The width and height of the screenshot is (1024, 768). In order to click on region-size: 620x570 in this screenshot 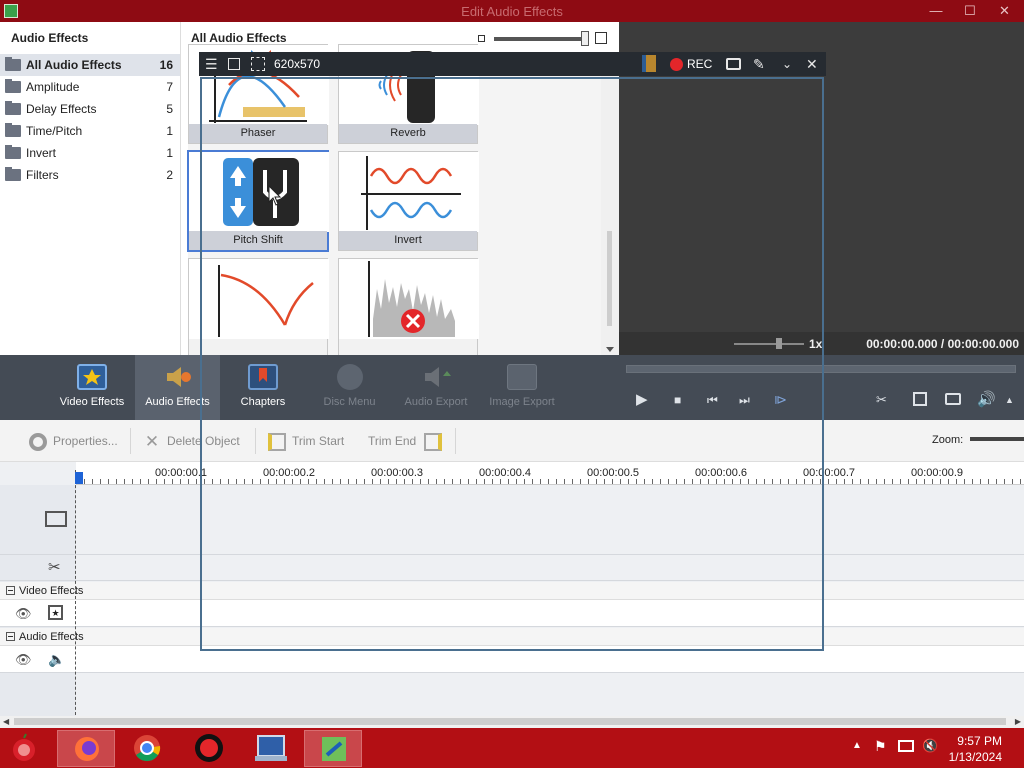, I will do `click(297, 64)`.